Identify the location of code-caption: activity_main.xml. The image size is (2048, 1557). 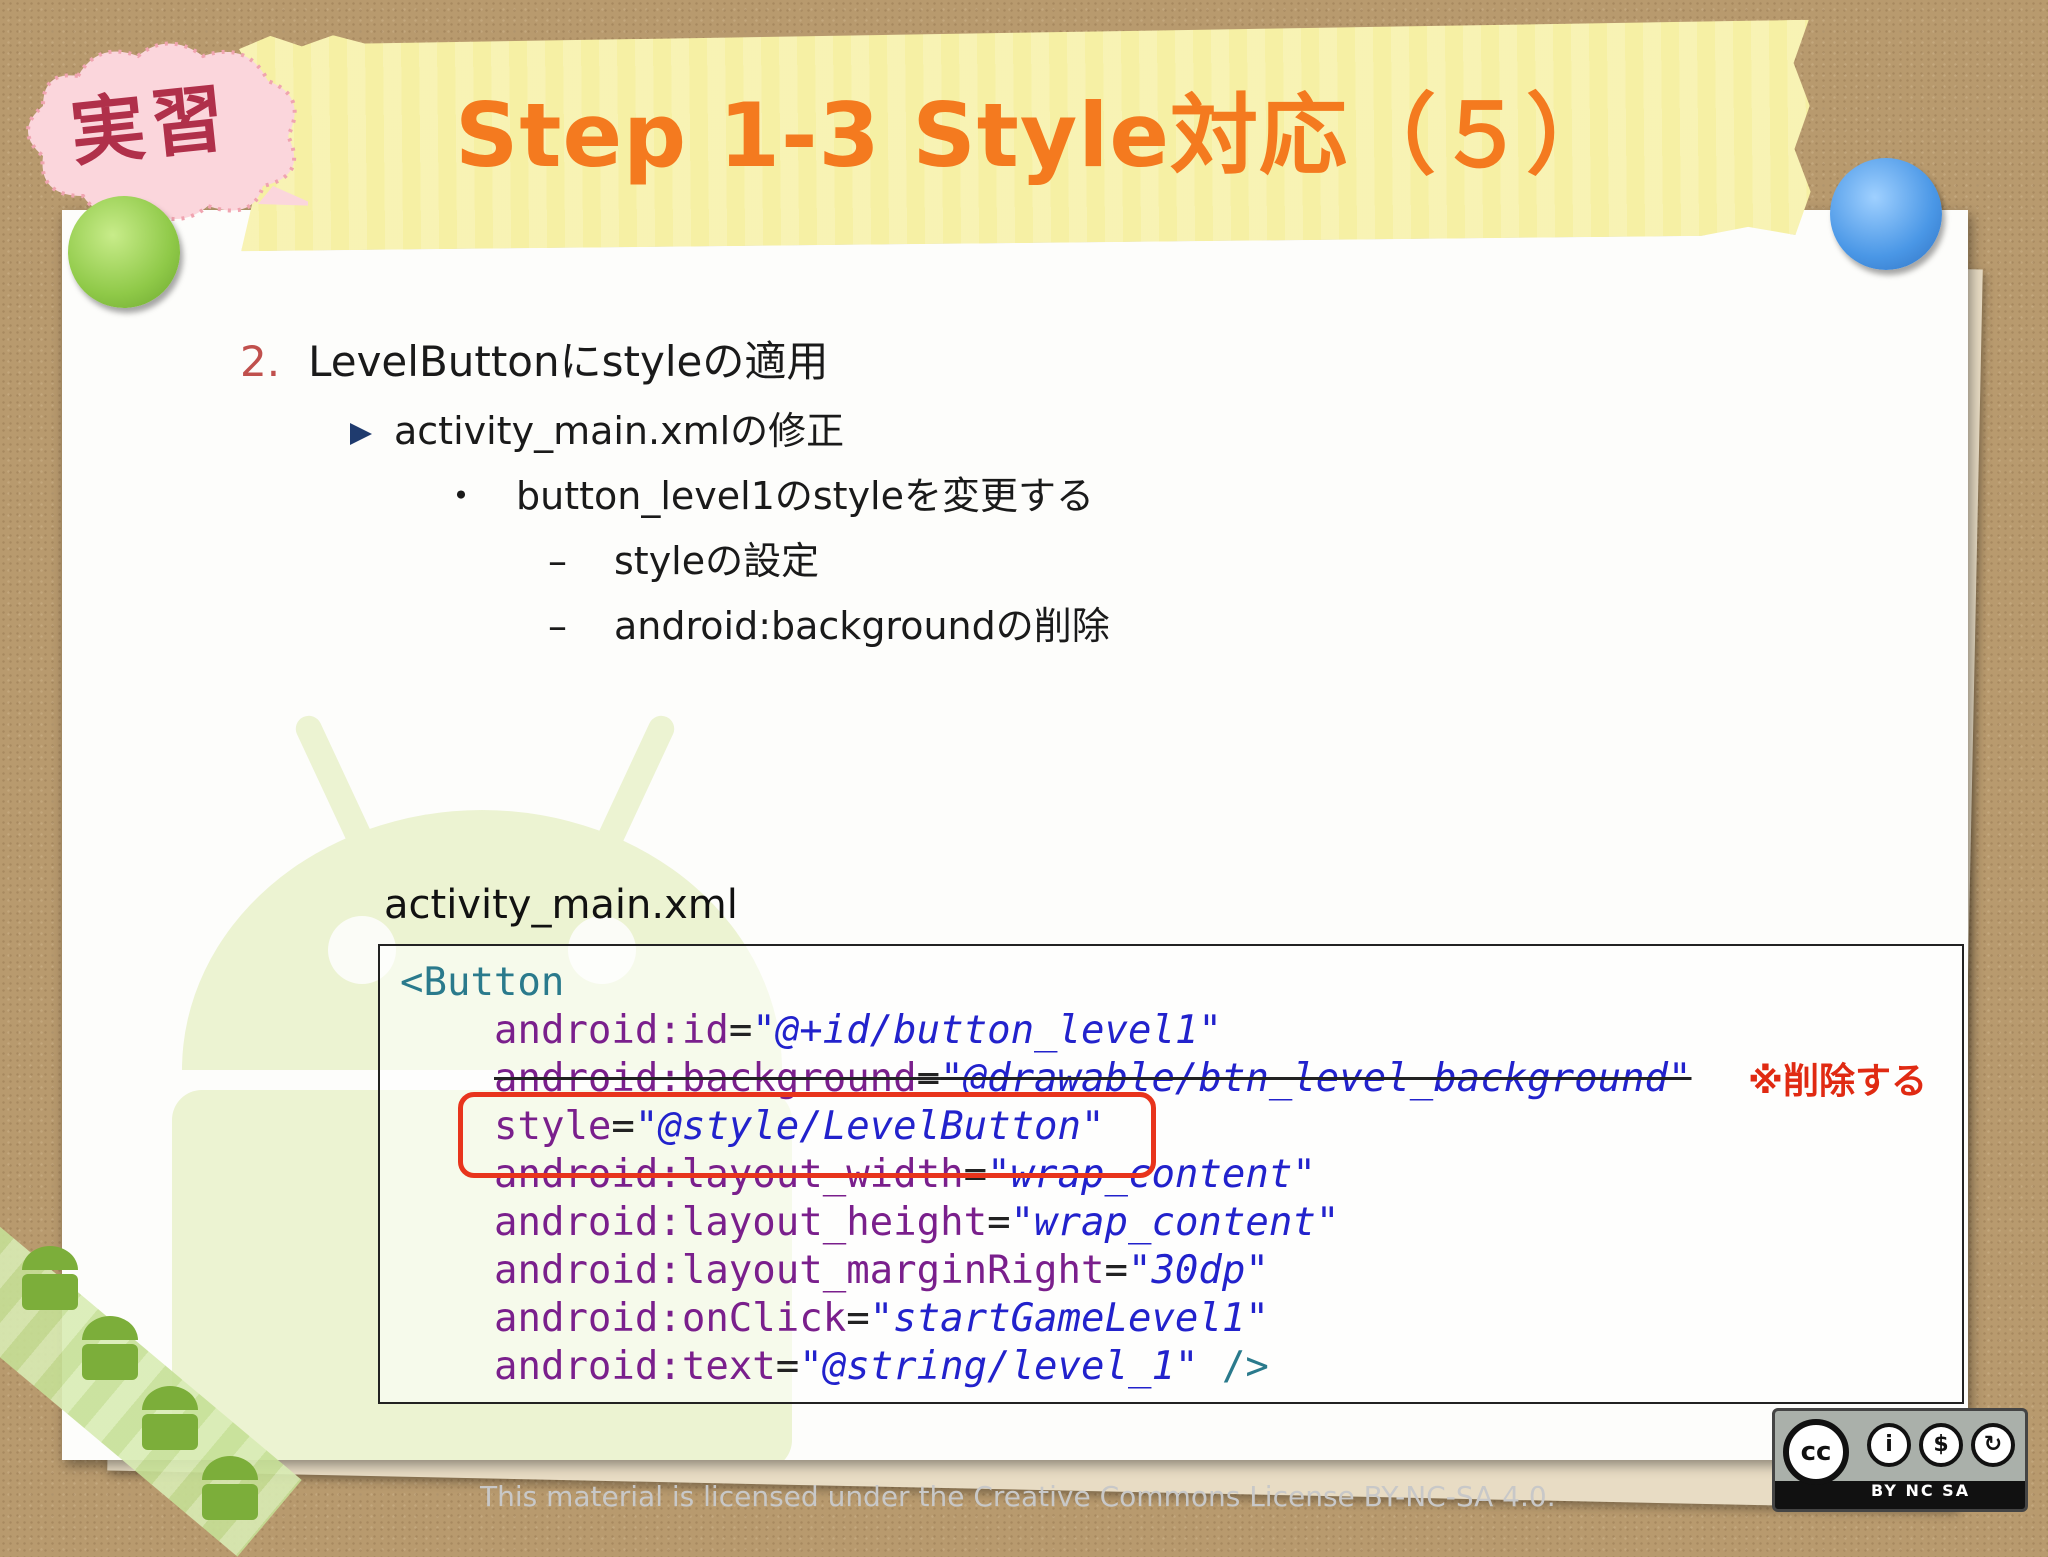
(561, 905).